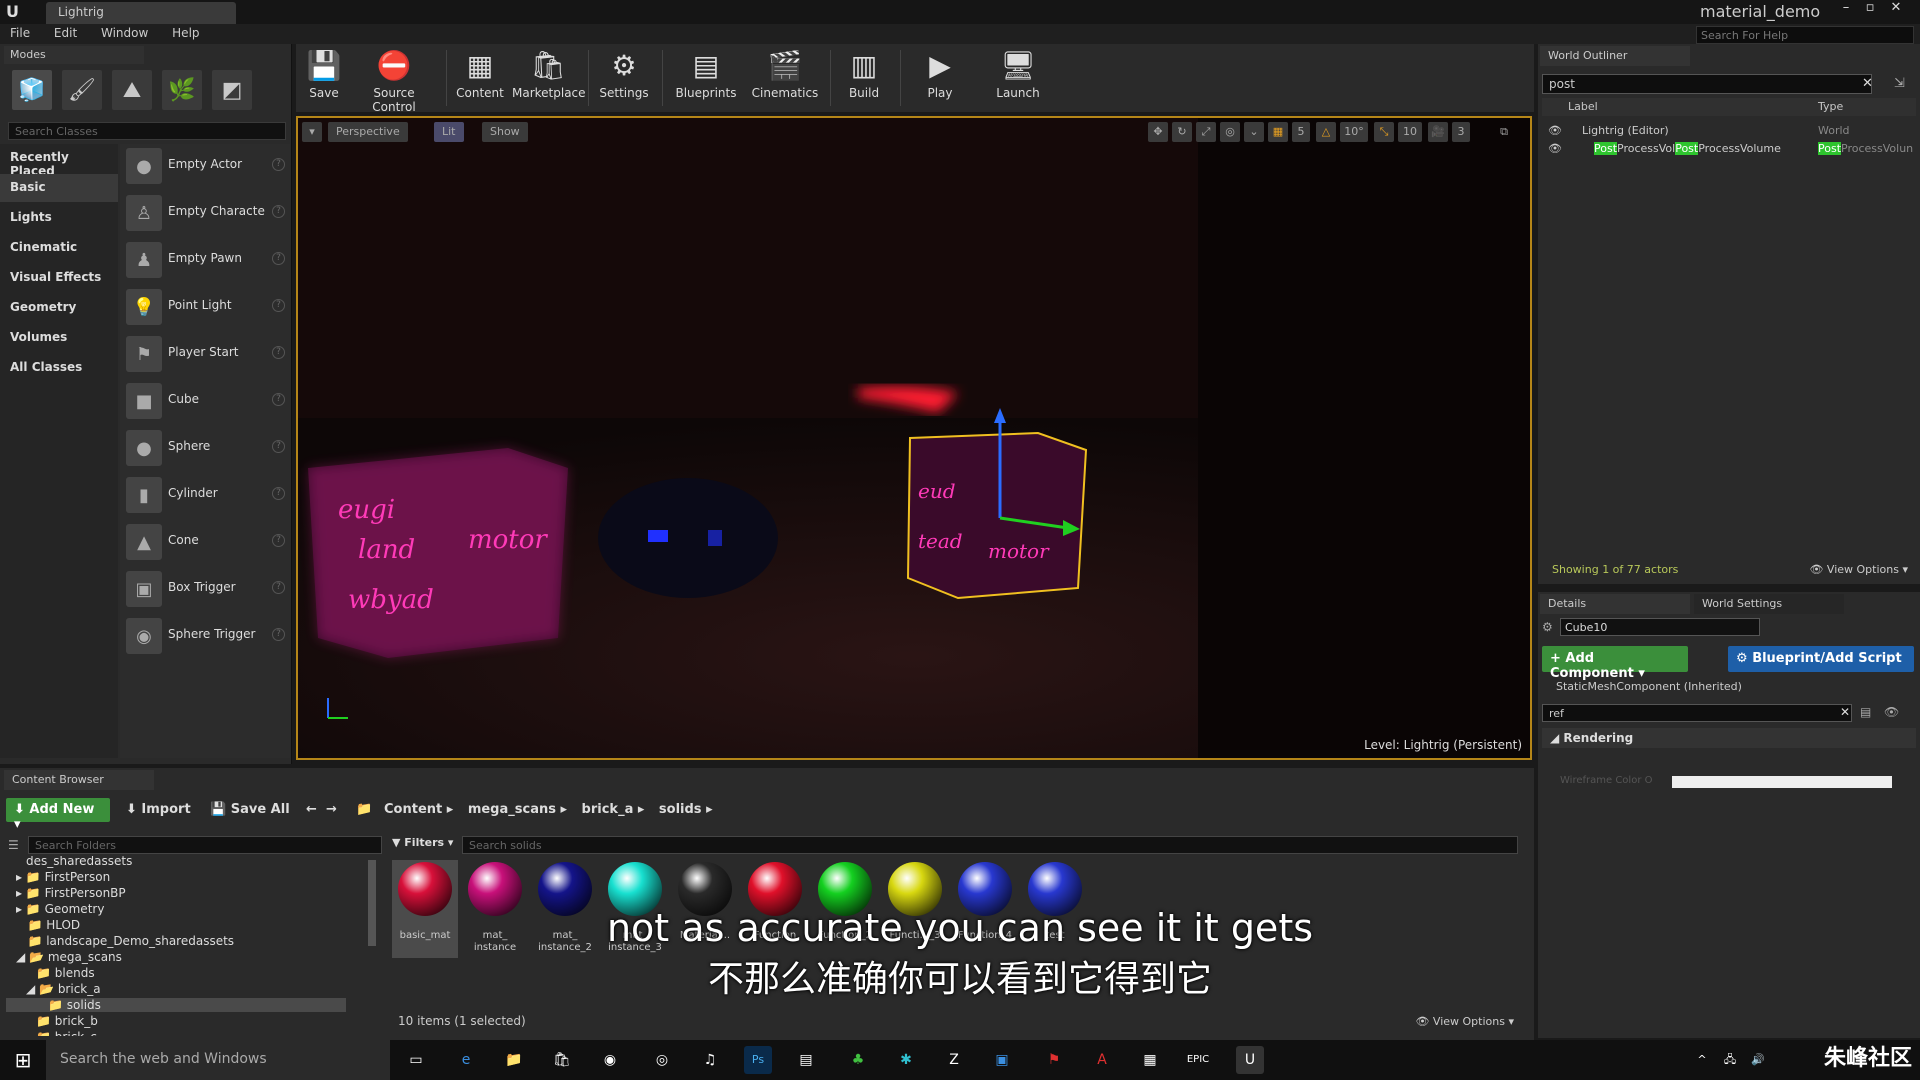 The width and height of the screenshot is (1920, 1080). What do you see at coordinates (204, 589) in the screenshot?
I see `list-item: ▣ Box Trigger?` at bounding box center [204, 589].